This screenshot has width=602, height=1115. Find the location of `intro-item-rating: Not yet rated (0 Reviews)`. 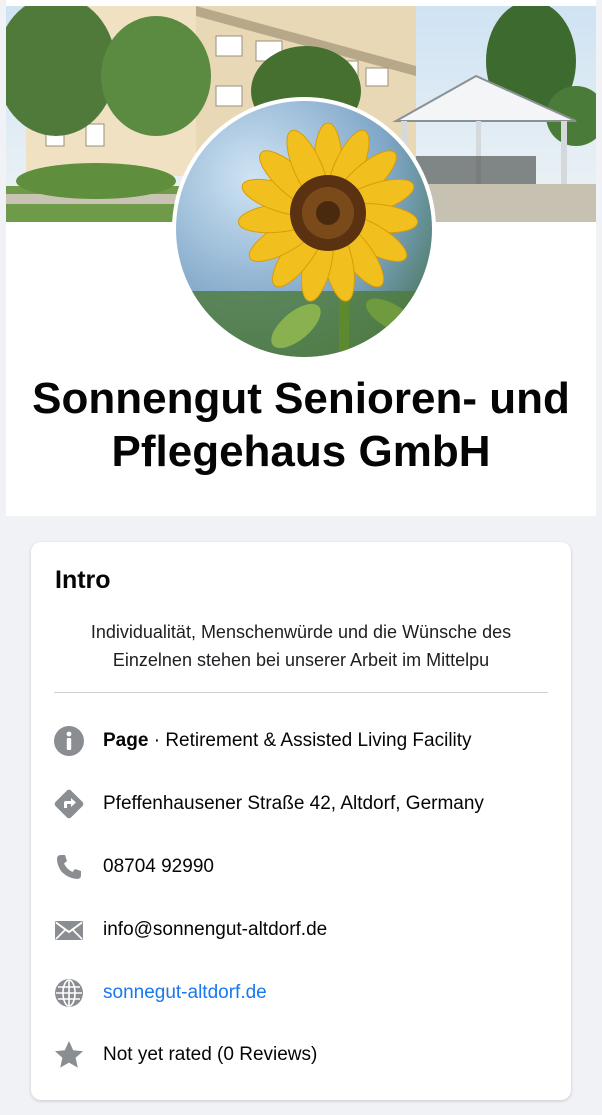

intro-item-rating: Not yet rated (0 Reviews) is located at coordinates (303, 1055).